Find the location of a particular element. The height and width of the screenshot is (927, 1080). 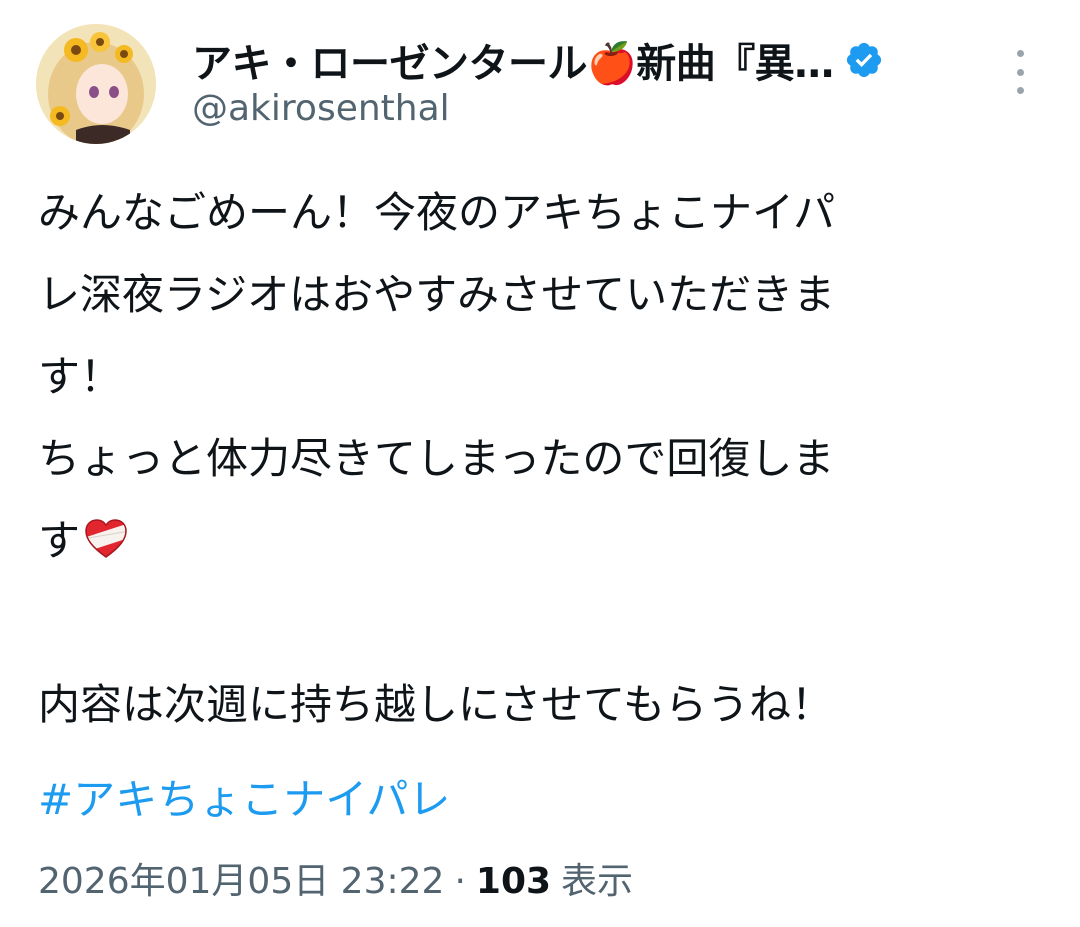

author-handle: @akirosenthal is located at coordinates (321, 108).